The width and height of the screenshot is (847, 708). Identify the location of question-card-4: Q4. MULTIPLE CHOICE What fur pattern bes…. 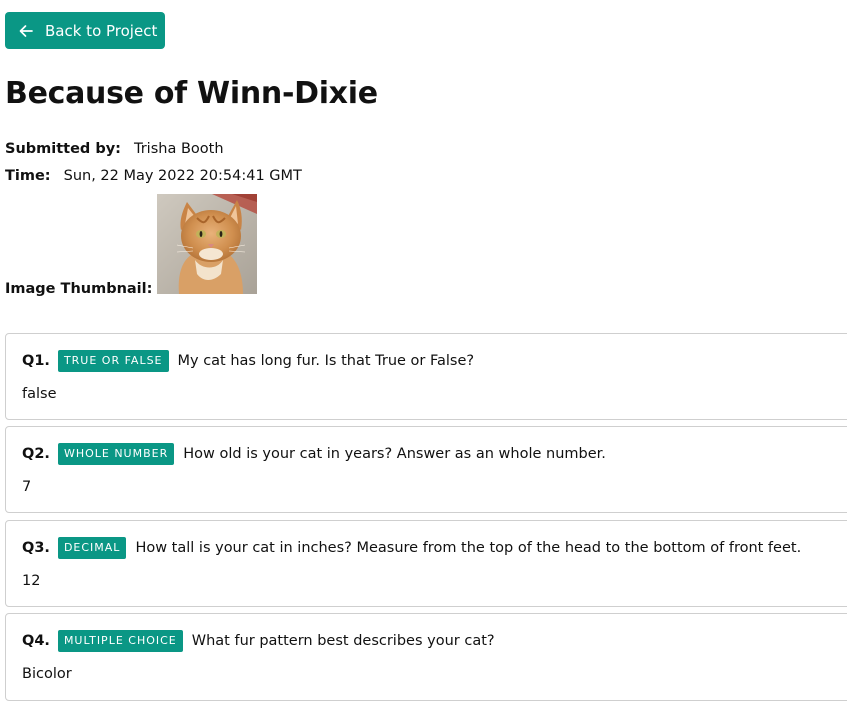
(426, 657).